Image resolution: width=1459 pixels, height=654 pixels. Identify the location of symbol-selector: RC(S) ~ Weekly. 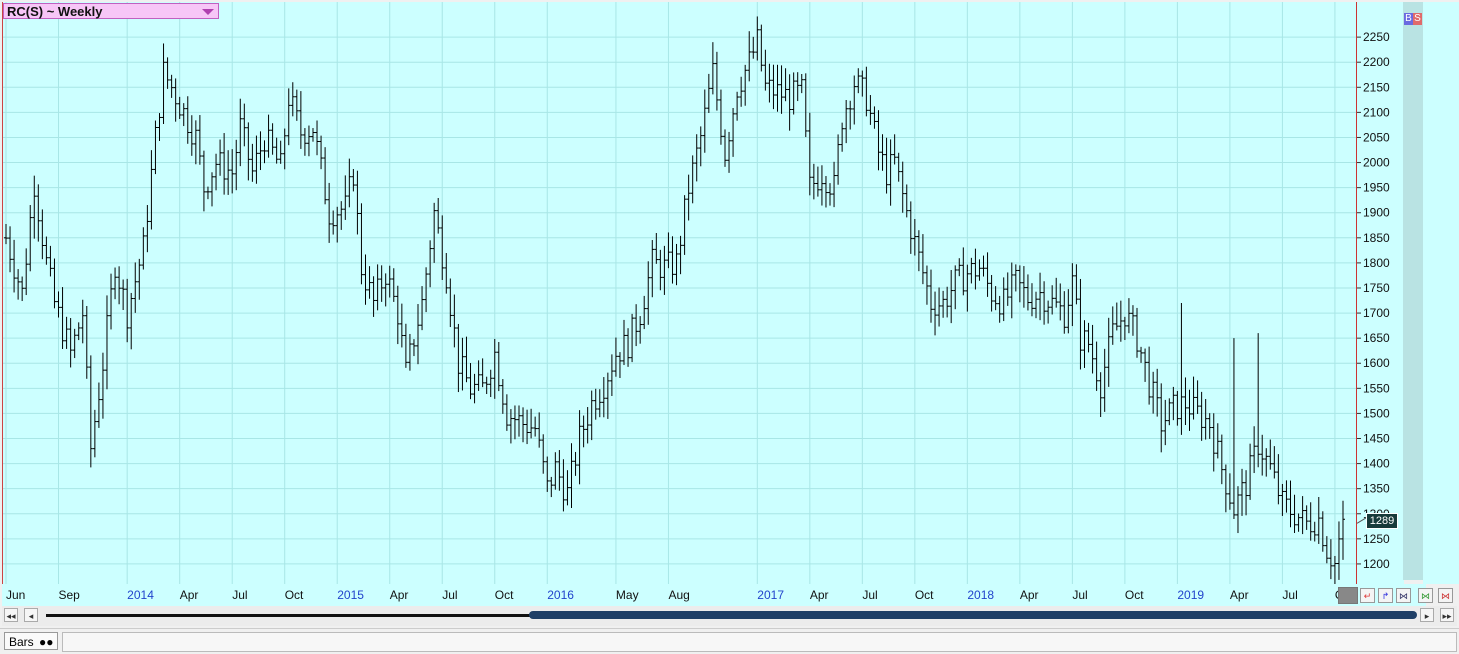
(111, 11).